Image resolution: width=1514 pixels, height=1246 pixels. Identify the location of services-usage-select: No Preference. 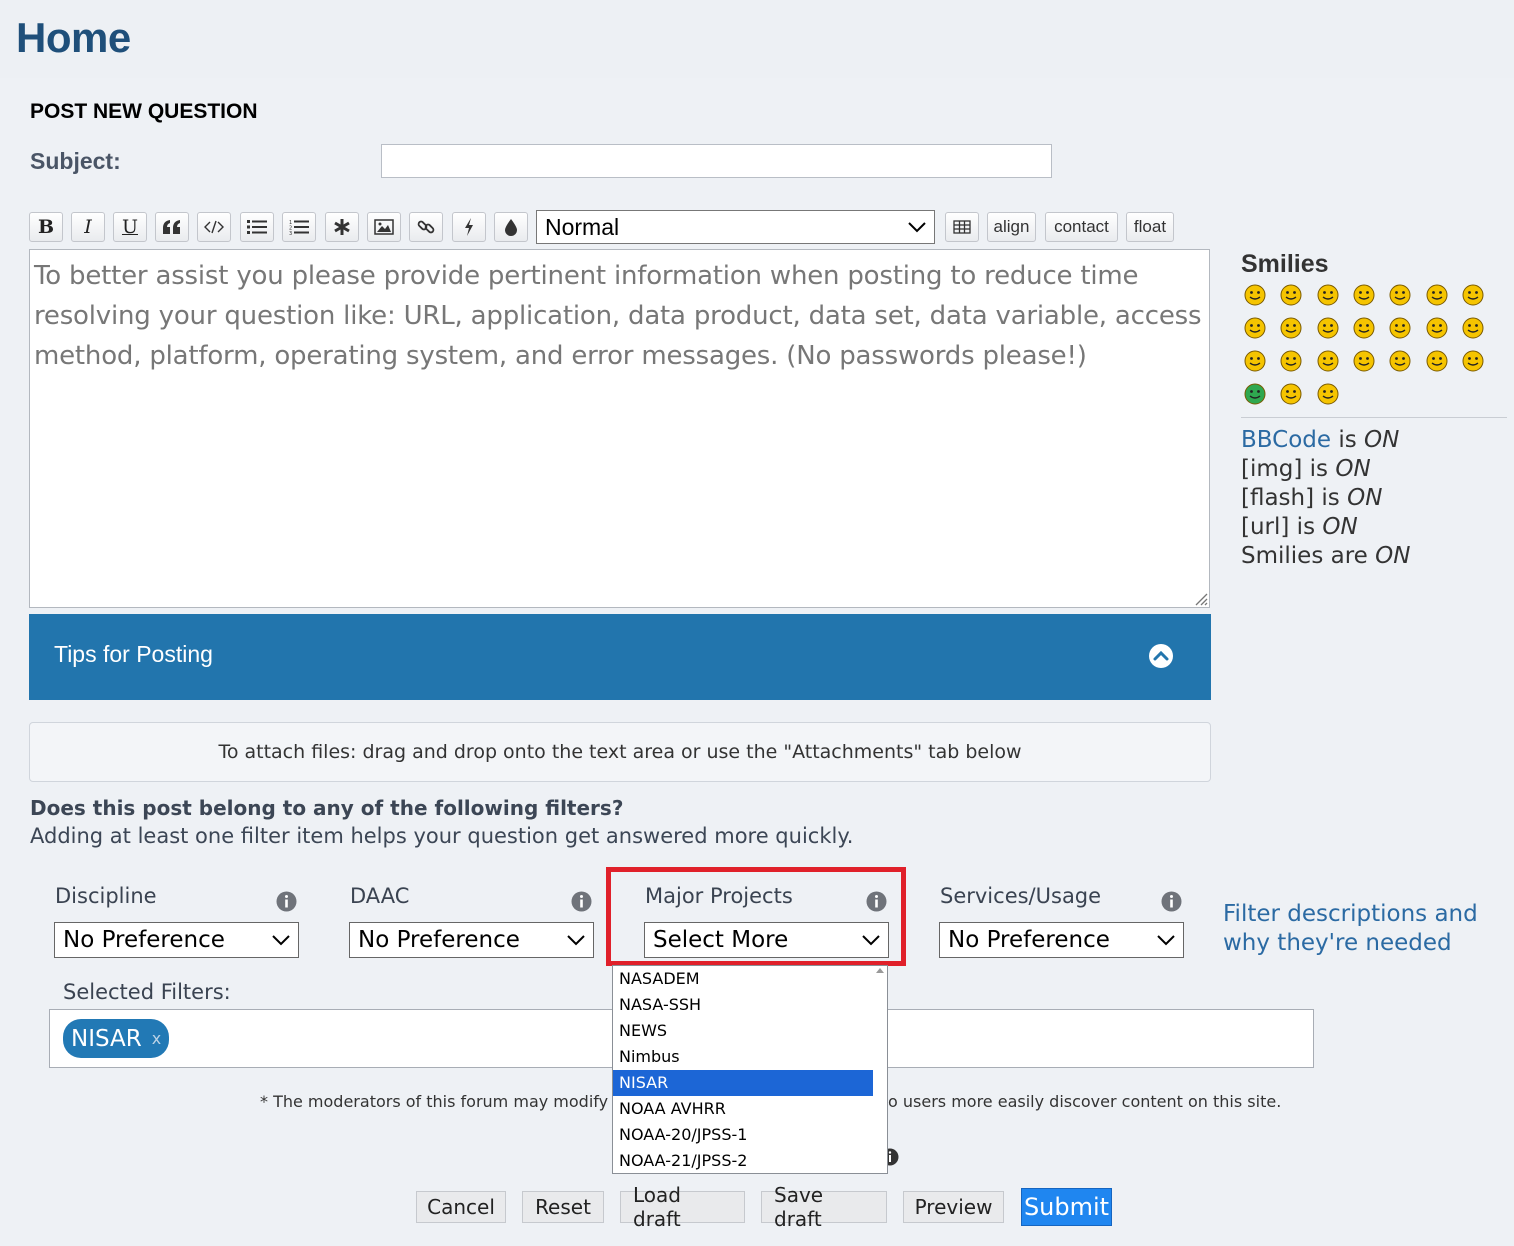
(1061, 940).